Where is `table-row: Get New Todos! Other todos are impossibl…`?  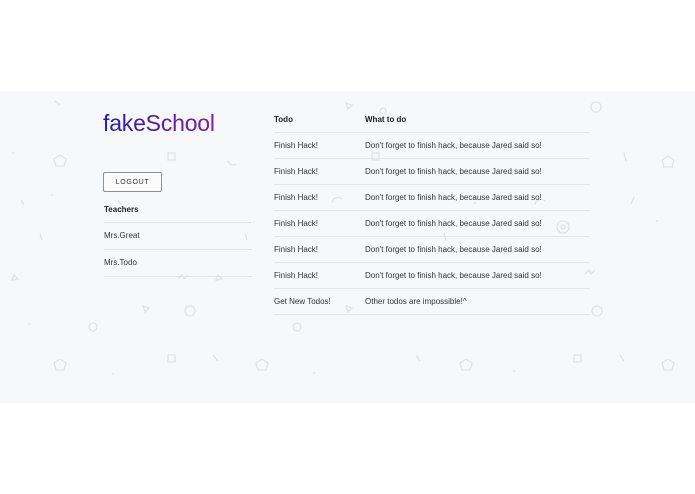
table-row: Get New Todos! Other todos are impossibl… is located at coordinates (432, 302).